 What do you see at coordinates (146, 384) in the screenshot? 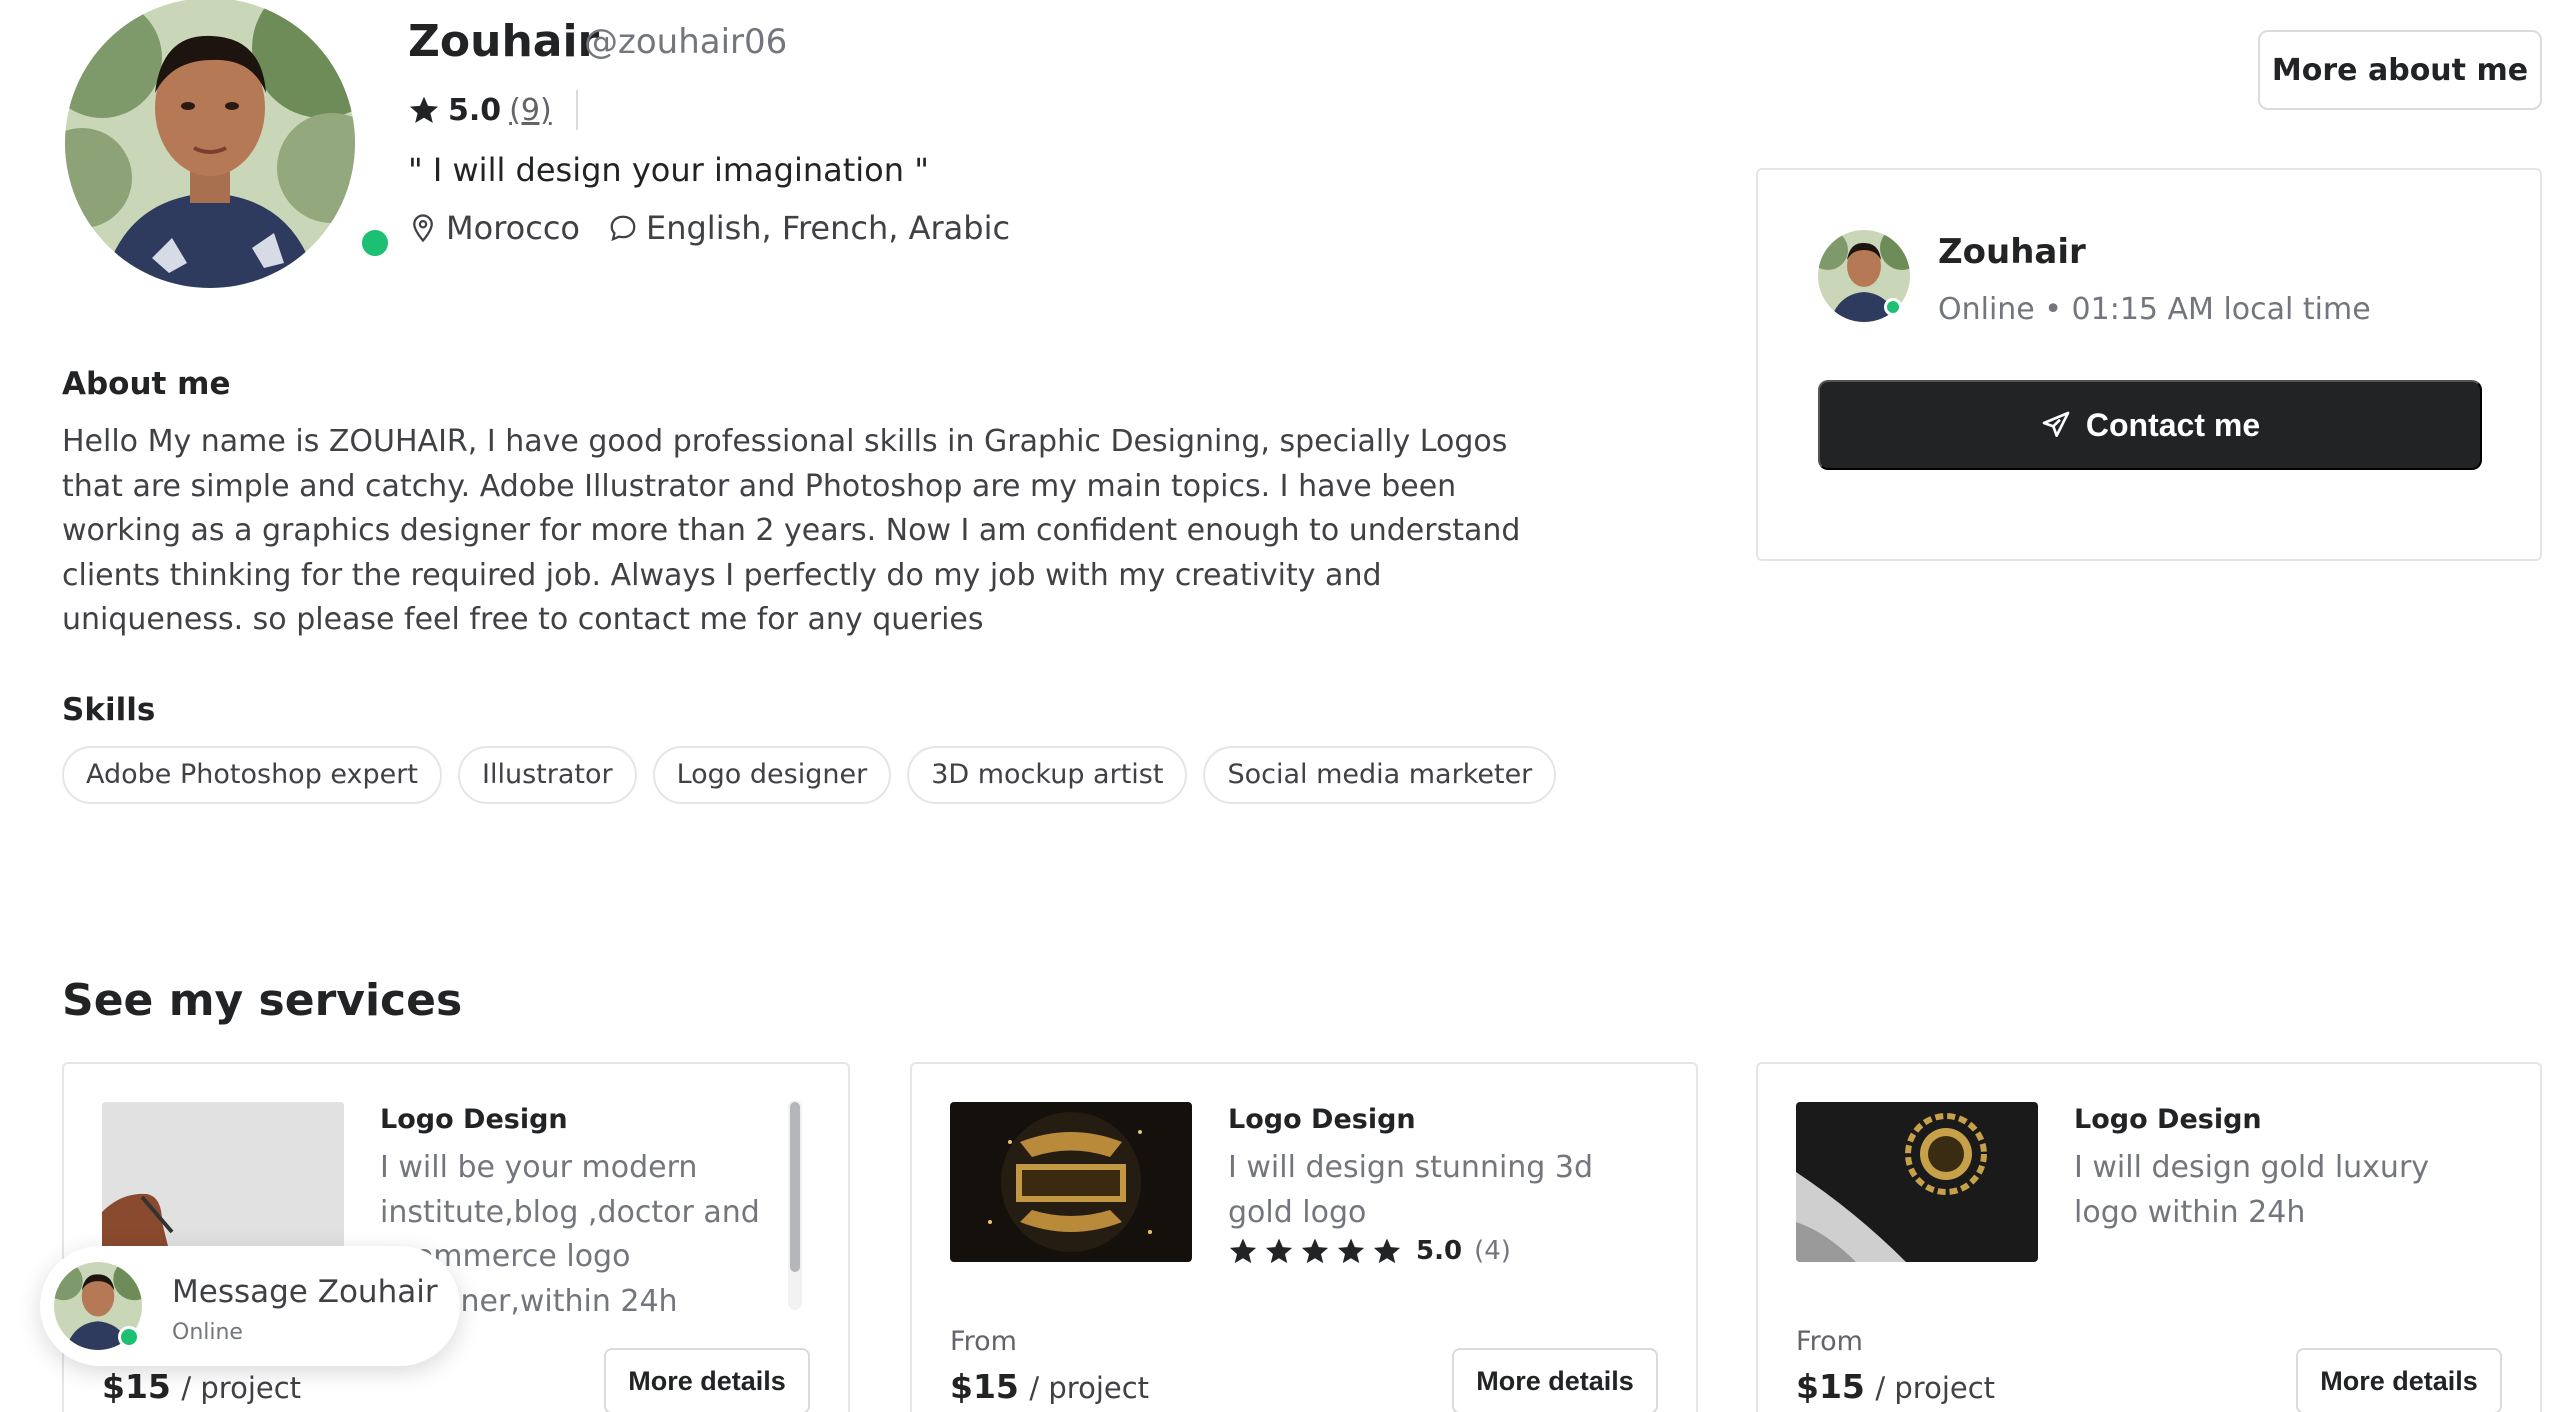
I see `about-heading: About me` at bounding box center [146, 384].